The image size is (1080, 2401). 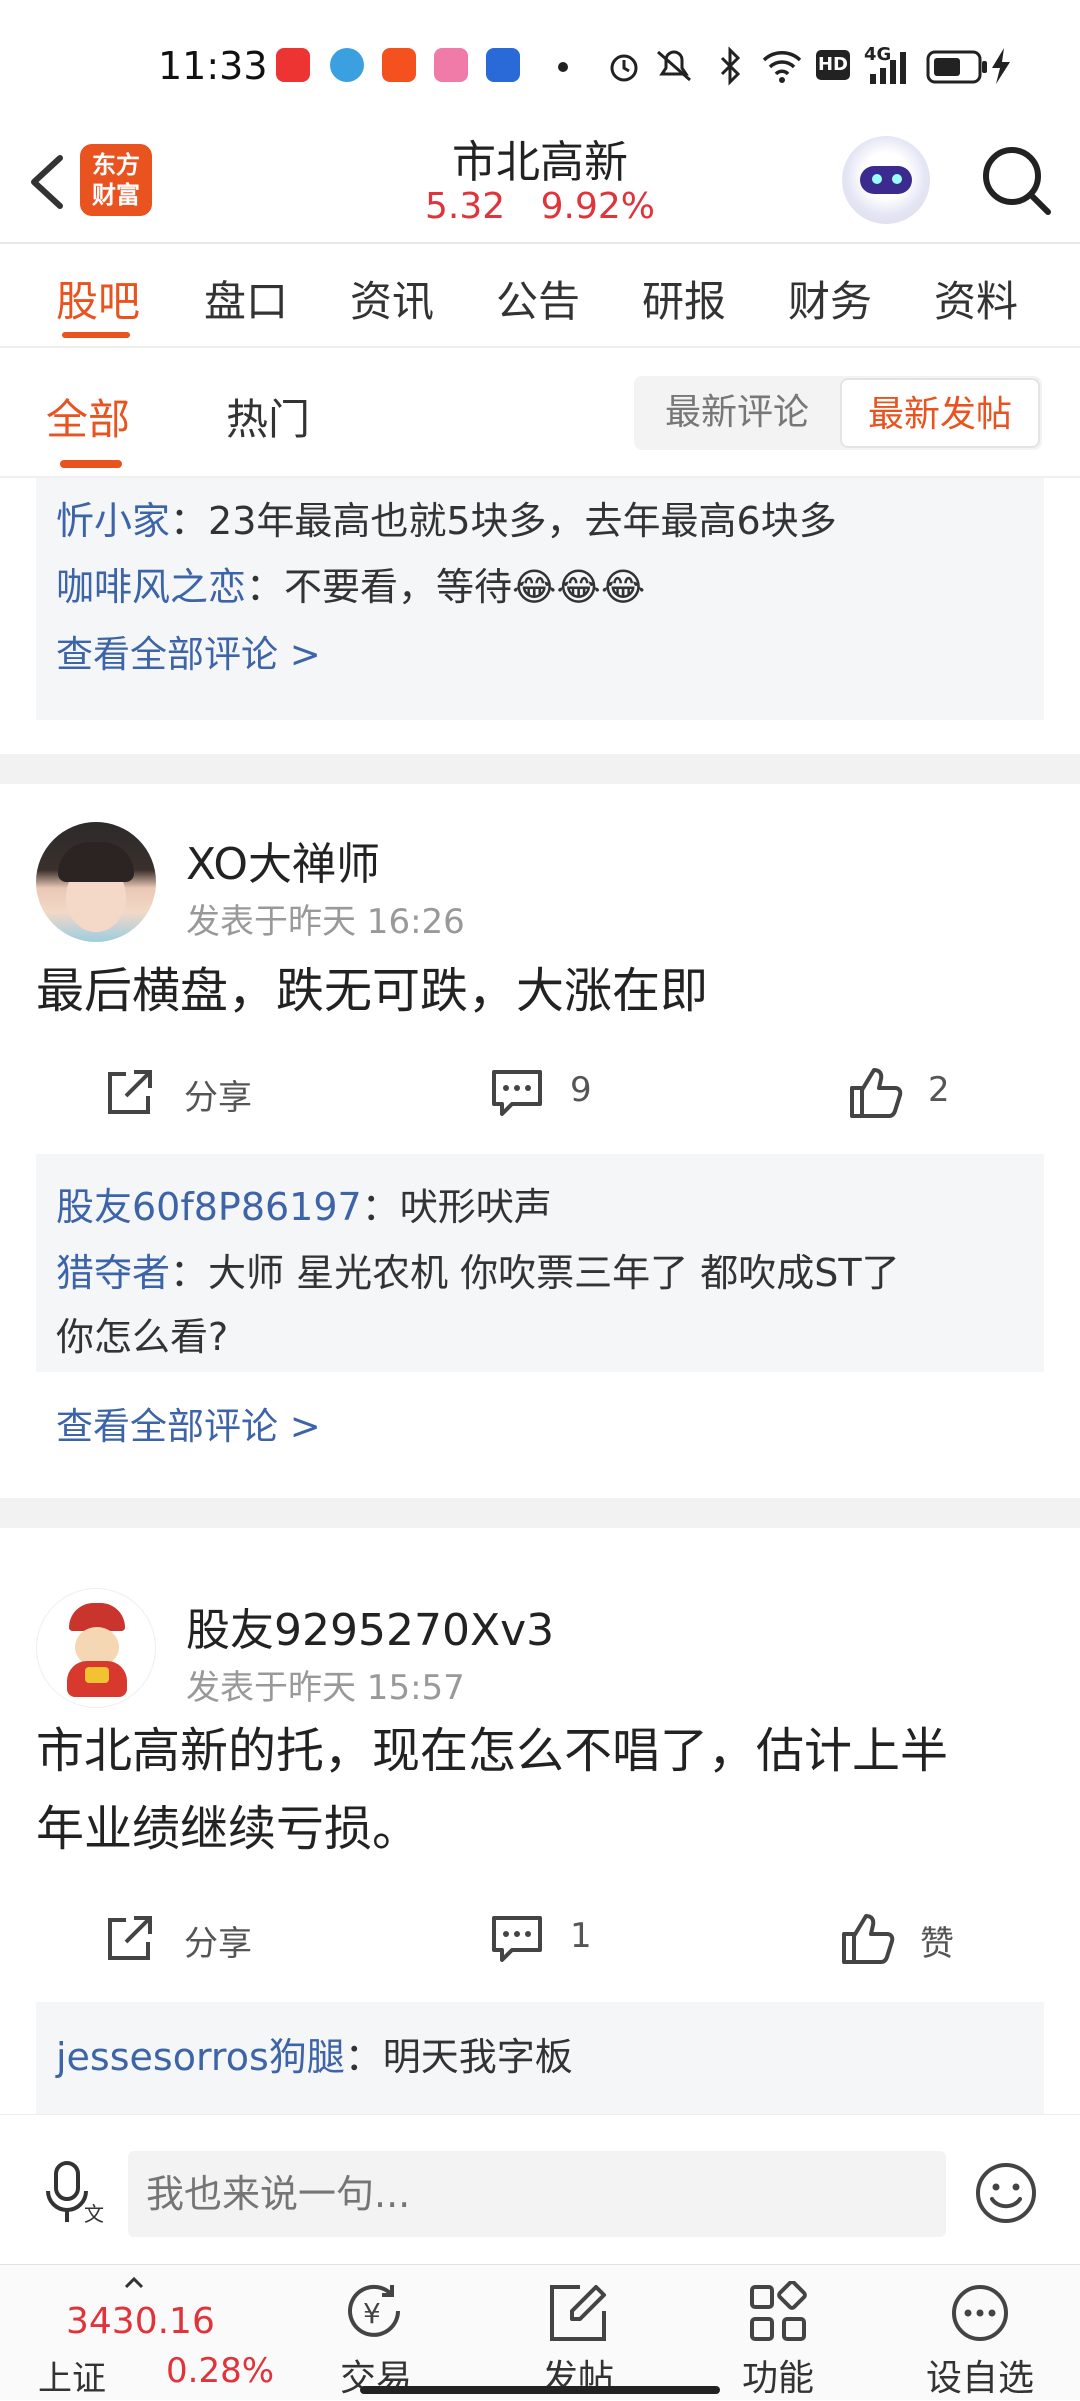 What do you see at coordinates (98, 298) in the screenshot?
I see `tab-guba: 股吧` at bounding box center [98, 298].